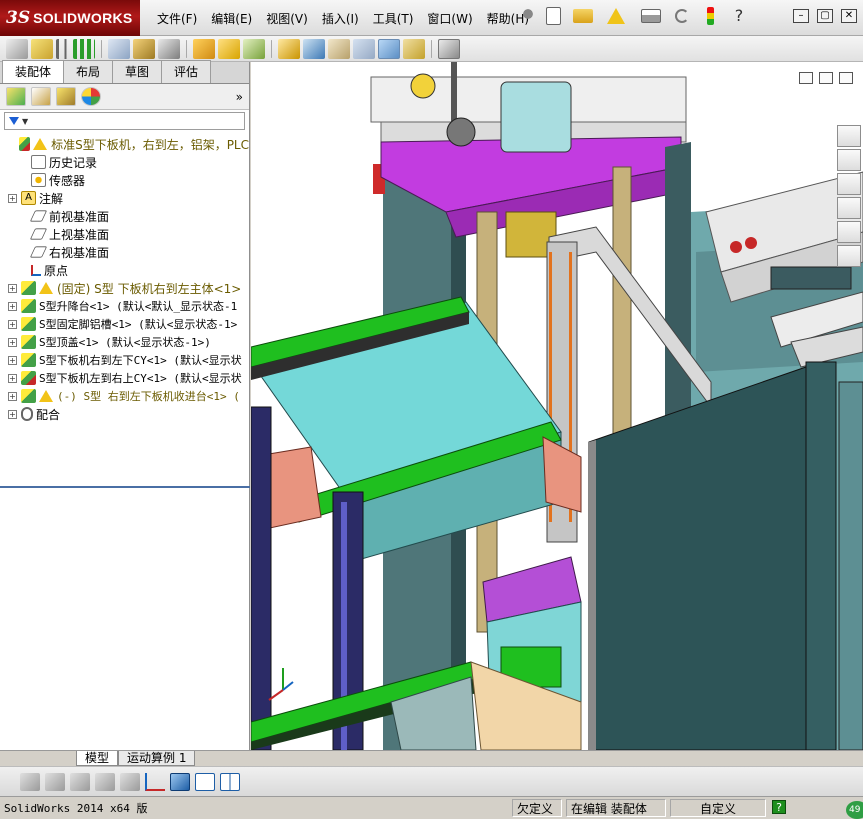  I want to click on apply-scene-icon, so click(80, 781).